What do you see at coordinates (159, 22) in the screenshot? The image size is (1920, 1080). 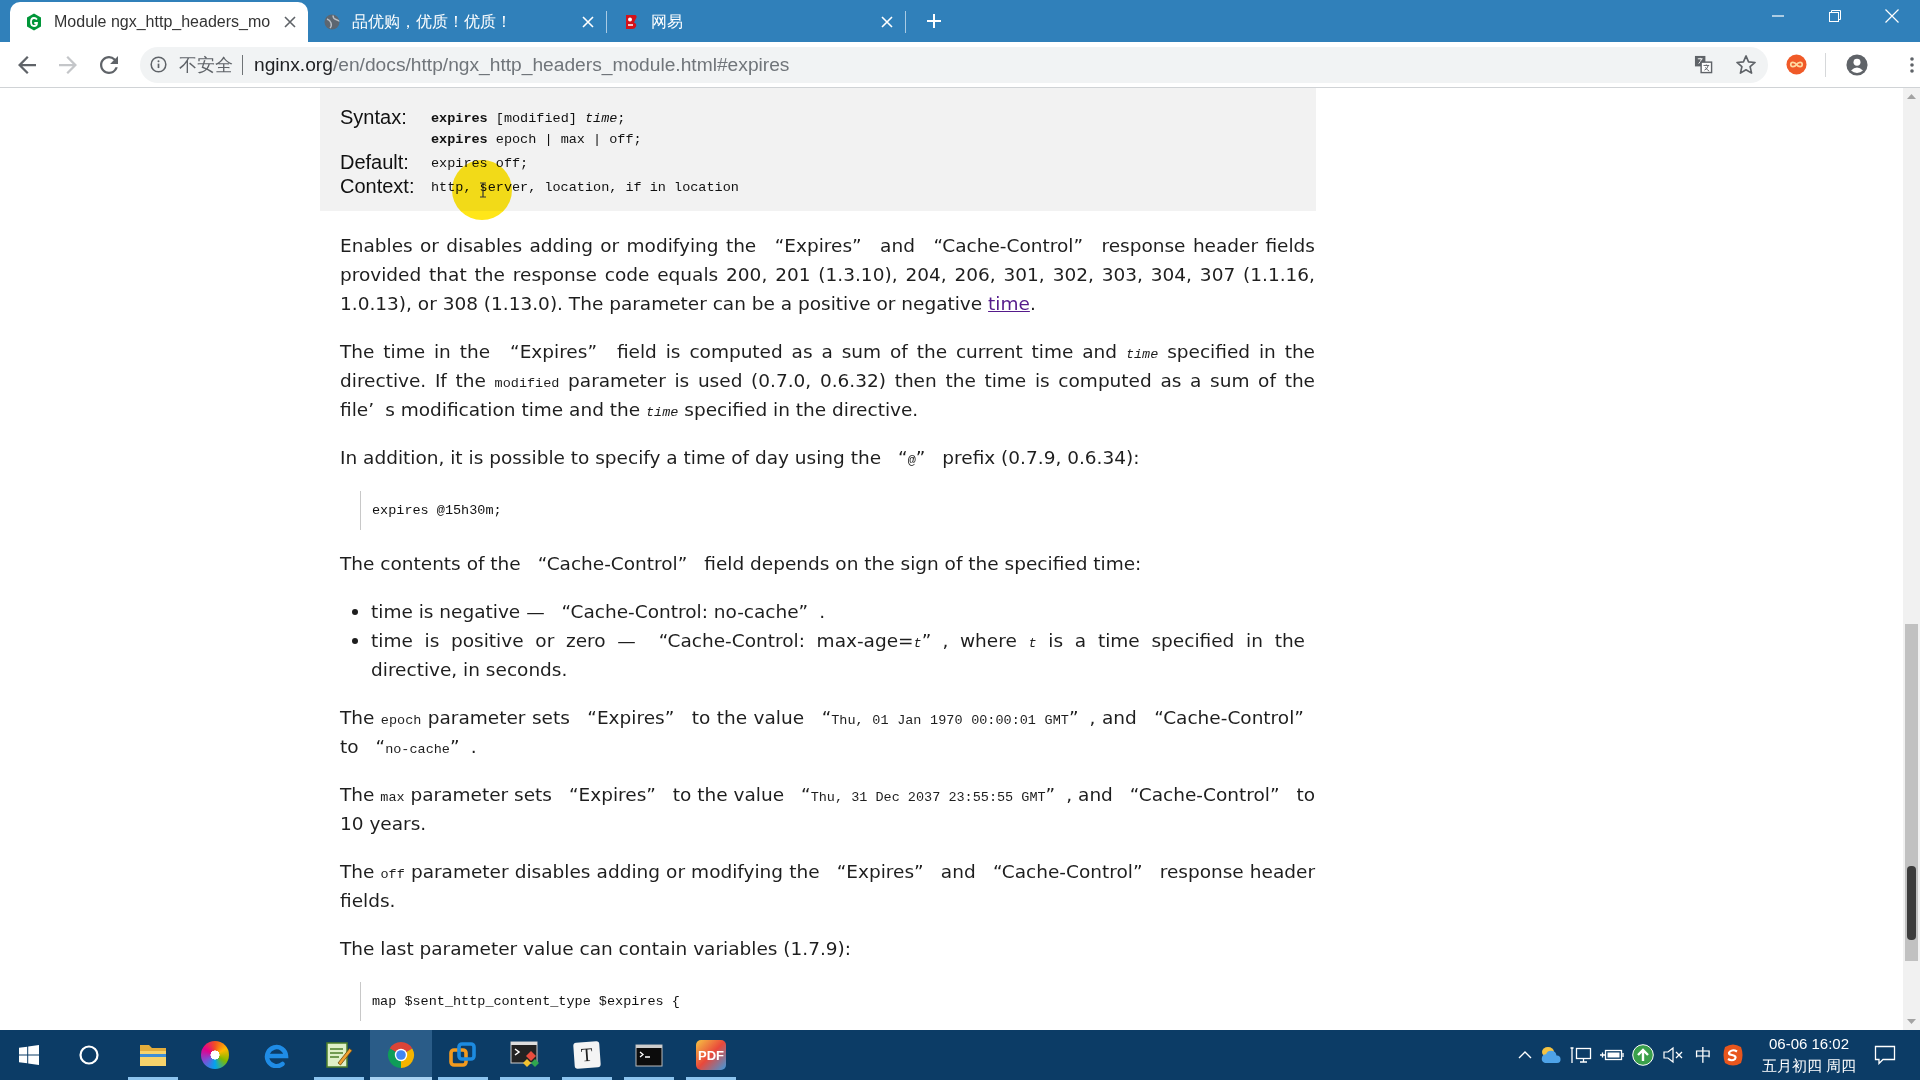 I see `browser-tab: Module ngx_http_headers_mo` at bounding box center [159, 22].